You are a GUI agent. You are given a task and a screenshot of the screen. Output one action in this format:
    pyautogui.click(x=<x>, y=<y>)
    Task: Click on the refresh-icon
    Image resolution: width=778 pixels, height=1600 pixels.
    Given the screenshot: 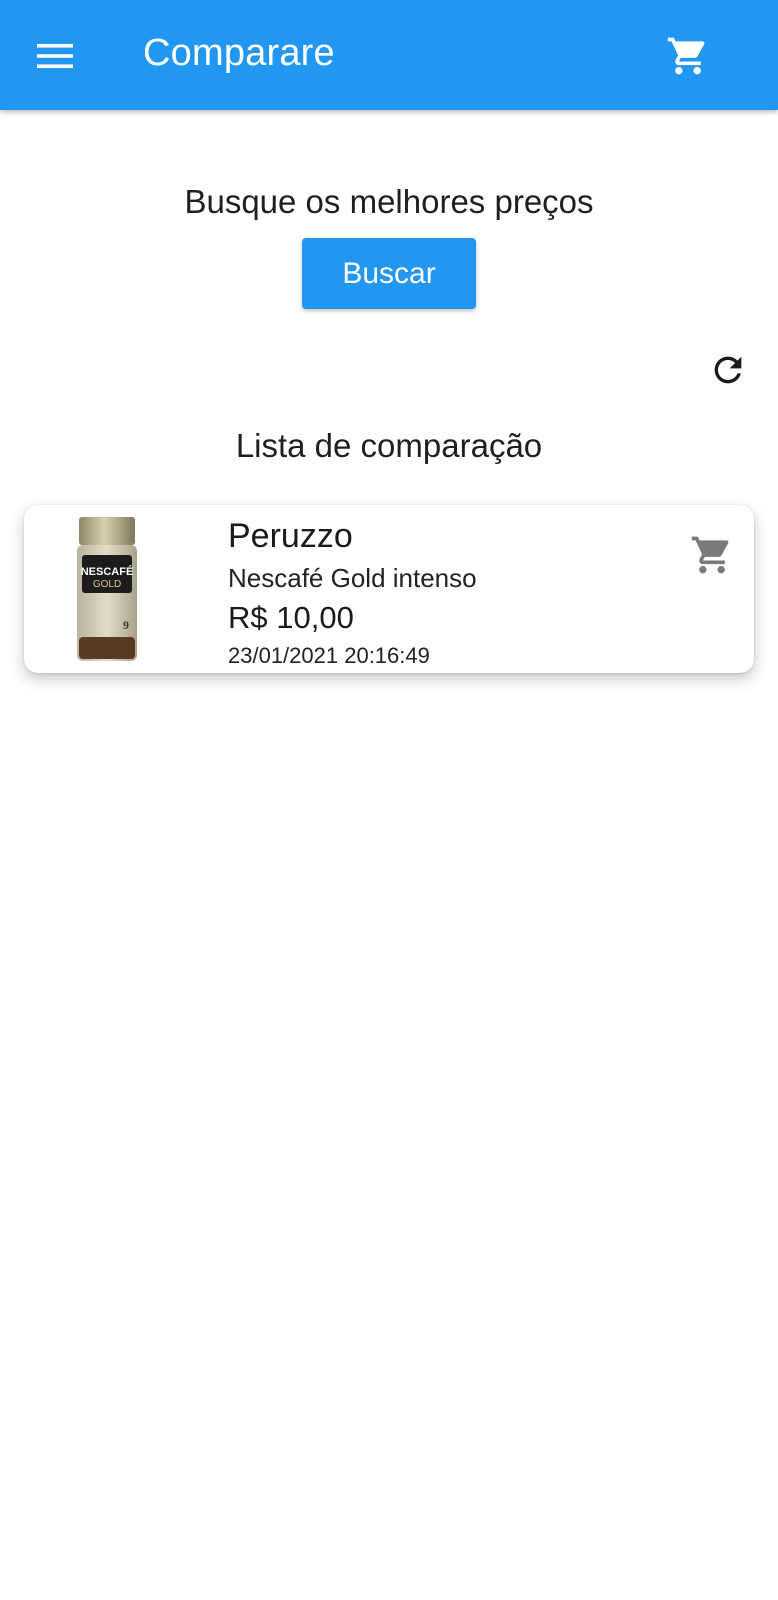 What is the action you would take?
    pyautogui.click(x=728, y=370)
    